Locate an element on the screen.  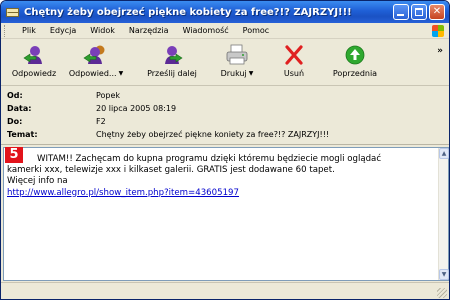
previous-button: Poprzednia is located at coordinates (355, 61).